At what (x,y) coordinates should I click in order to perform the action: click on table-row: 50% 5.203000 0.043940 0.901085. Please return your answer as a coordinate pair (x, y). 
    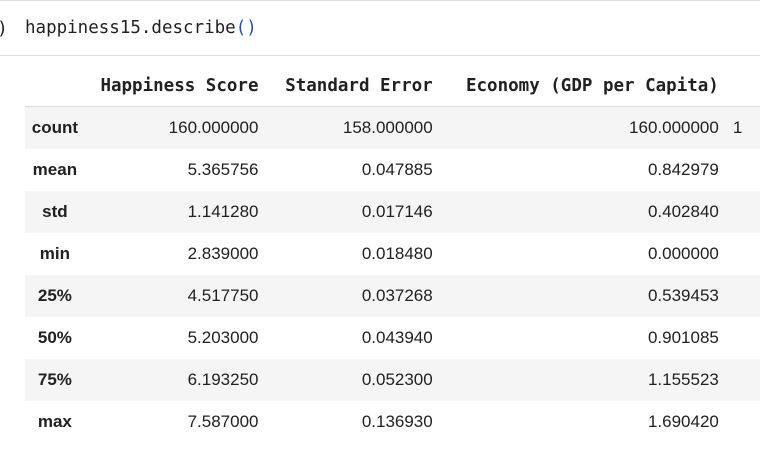
    Looking at the image, I should click on (392, 338).